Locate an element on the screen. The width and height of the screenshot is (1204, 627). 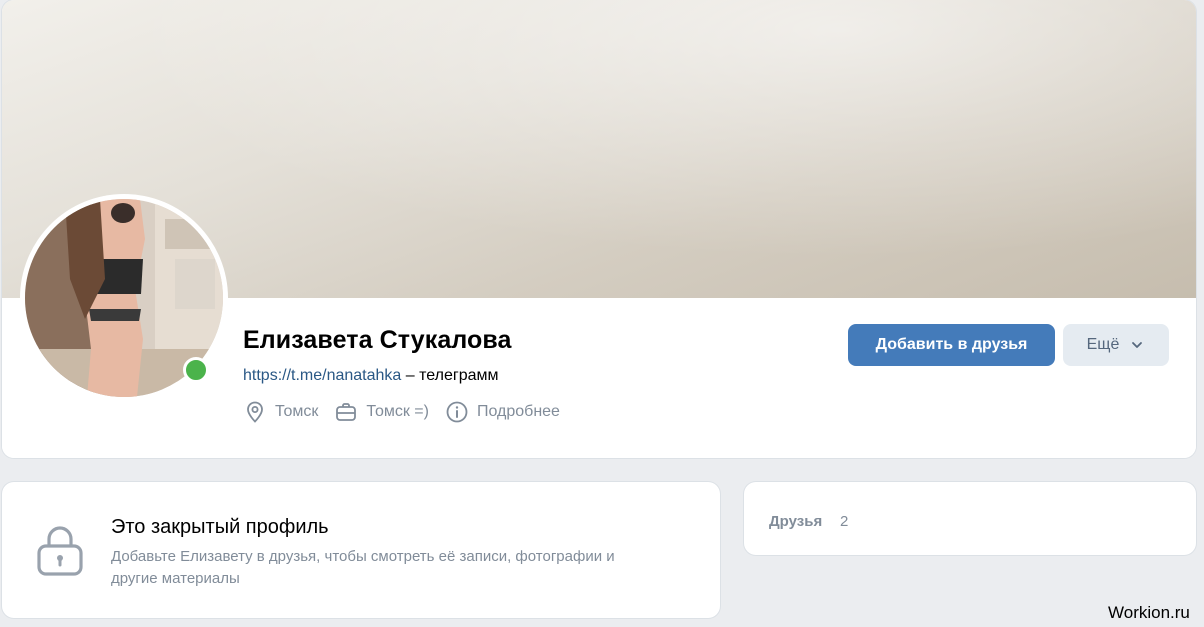
profile-name: Елизавета Стукалова is located at coordinates (377, 340).